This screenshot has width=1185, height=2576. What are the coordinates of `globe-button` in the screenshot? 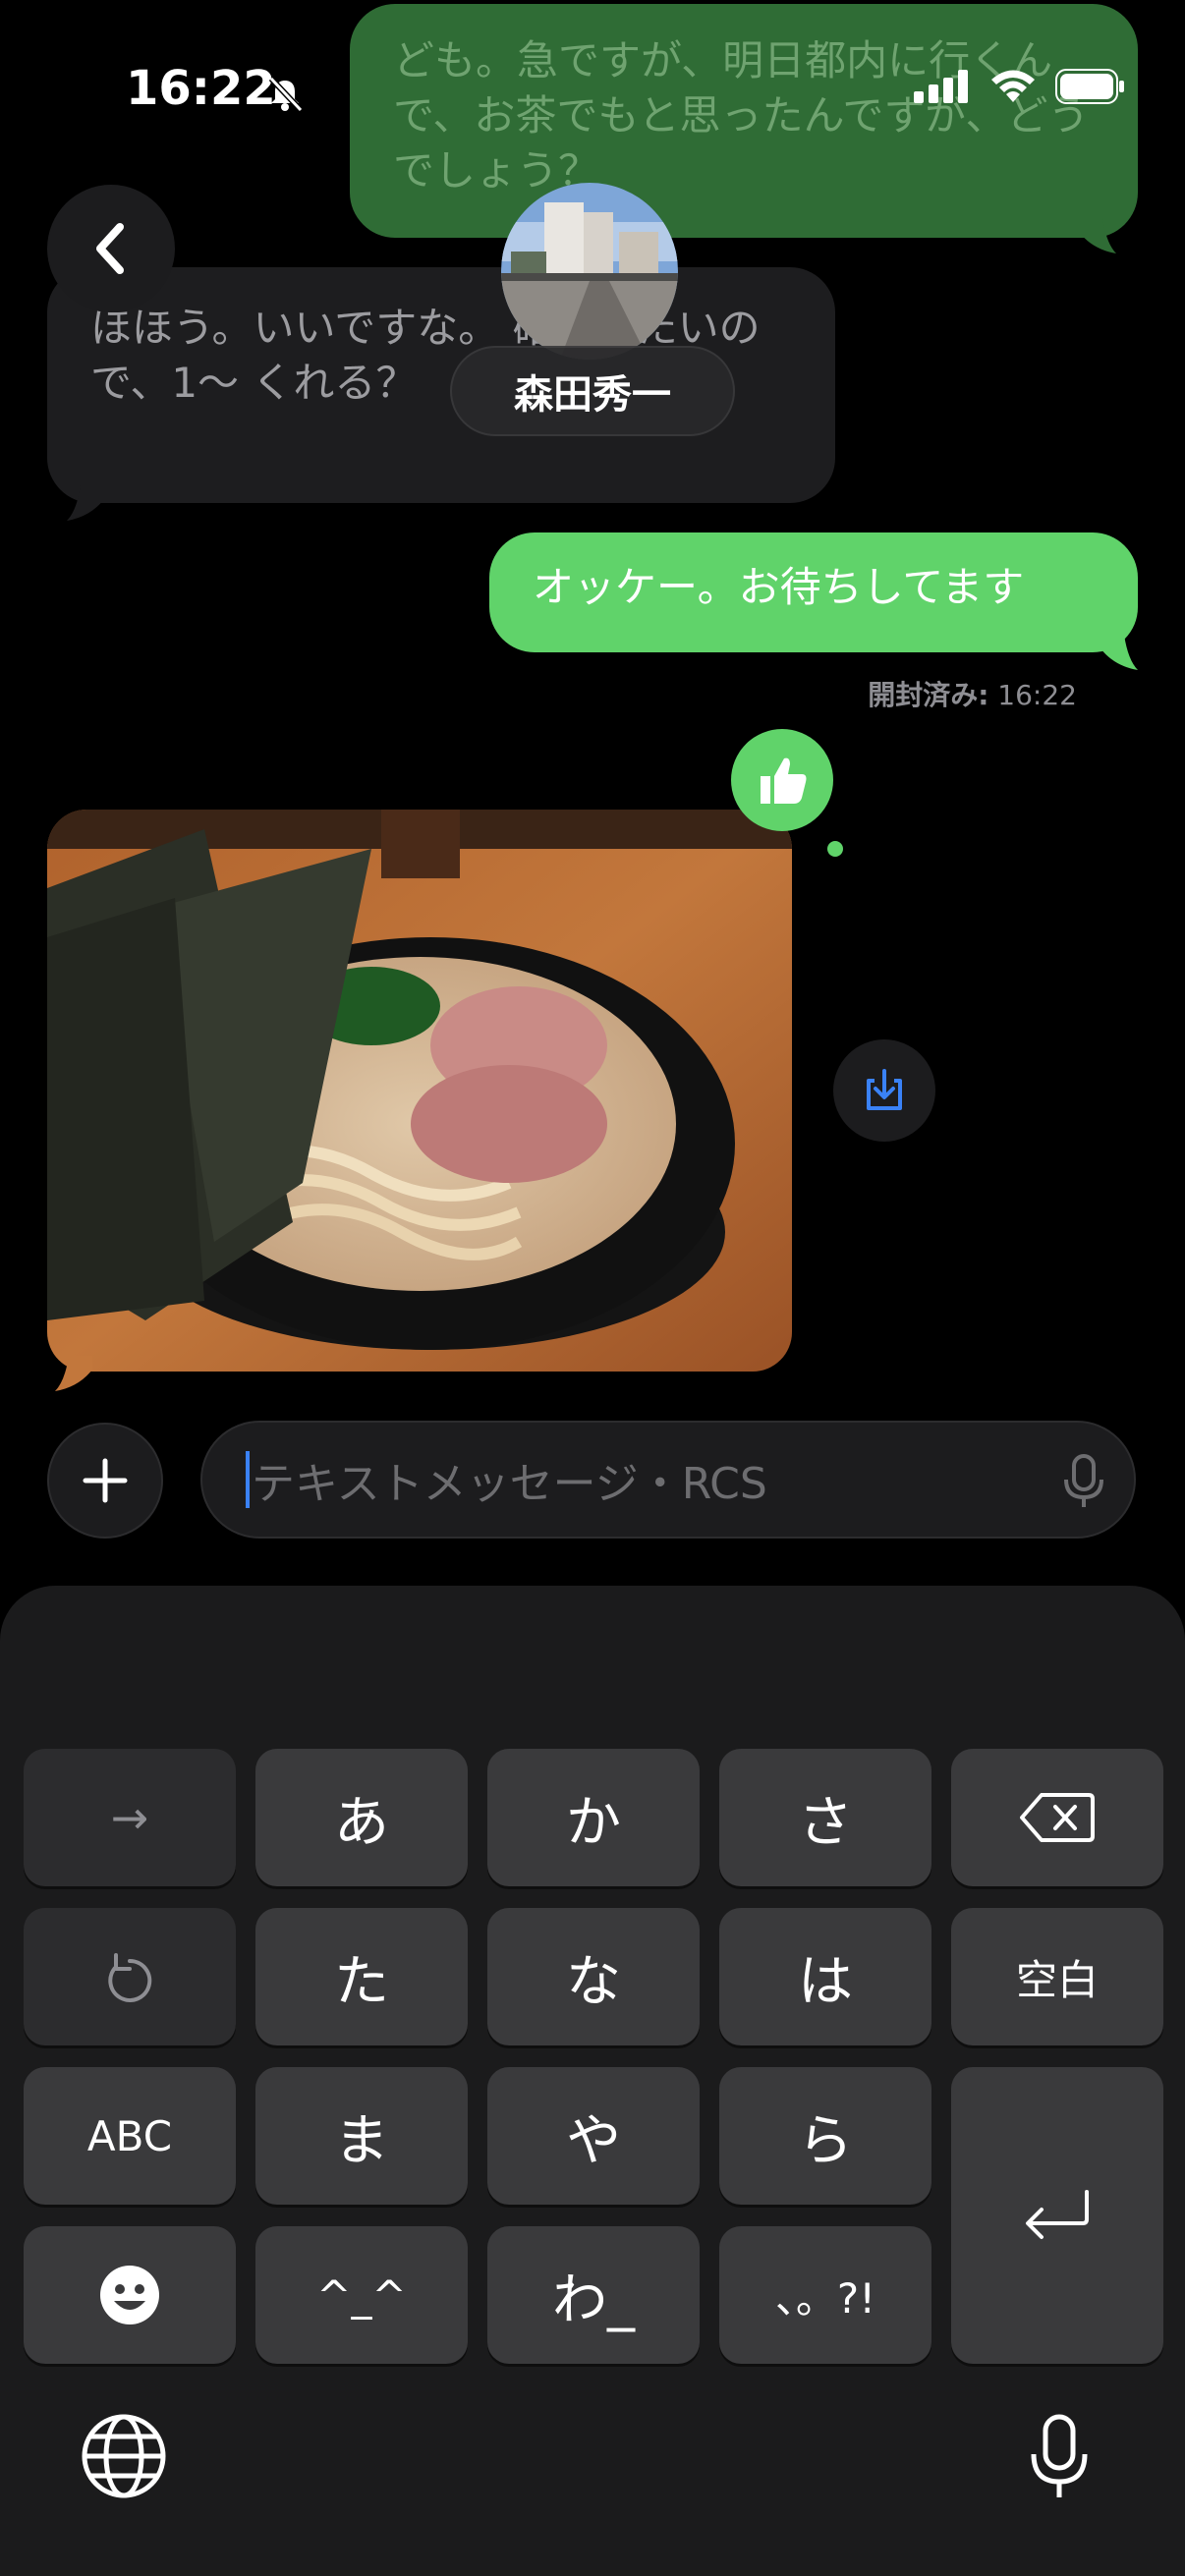 It's located at (124, 2458).